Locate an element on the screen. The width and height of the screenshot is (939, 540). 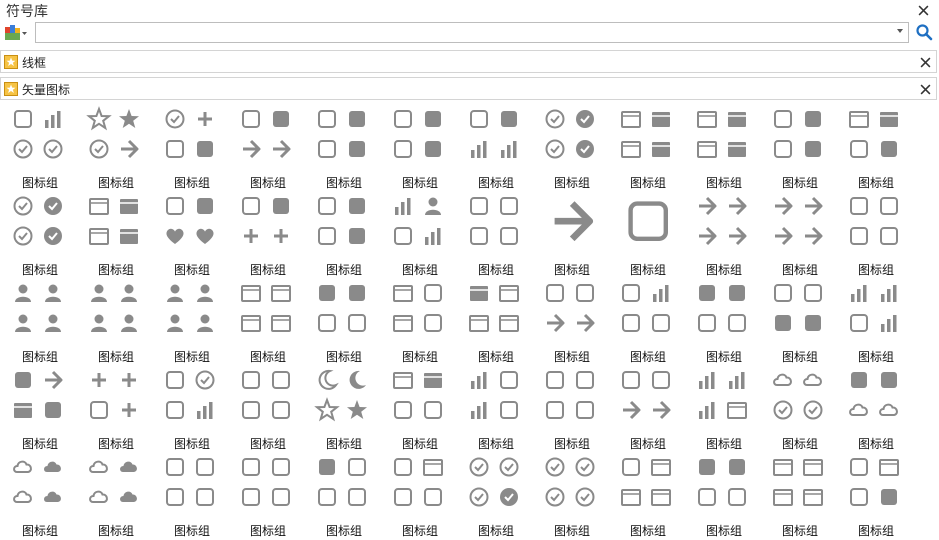
section-wireframe: 线框 is located at coordinates (468, 61).